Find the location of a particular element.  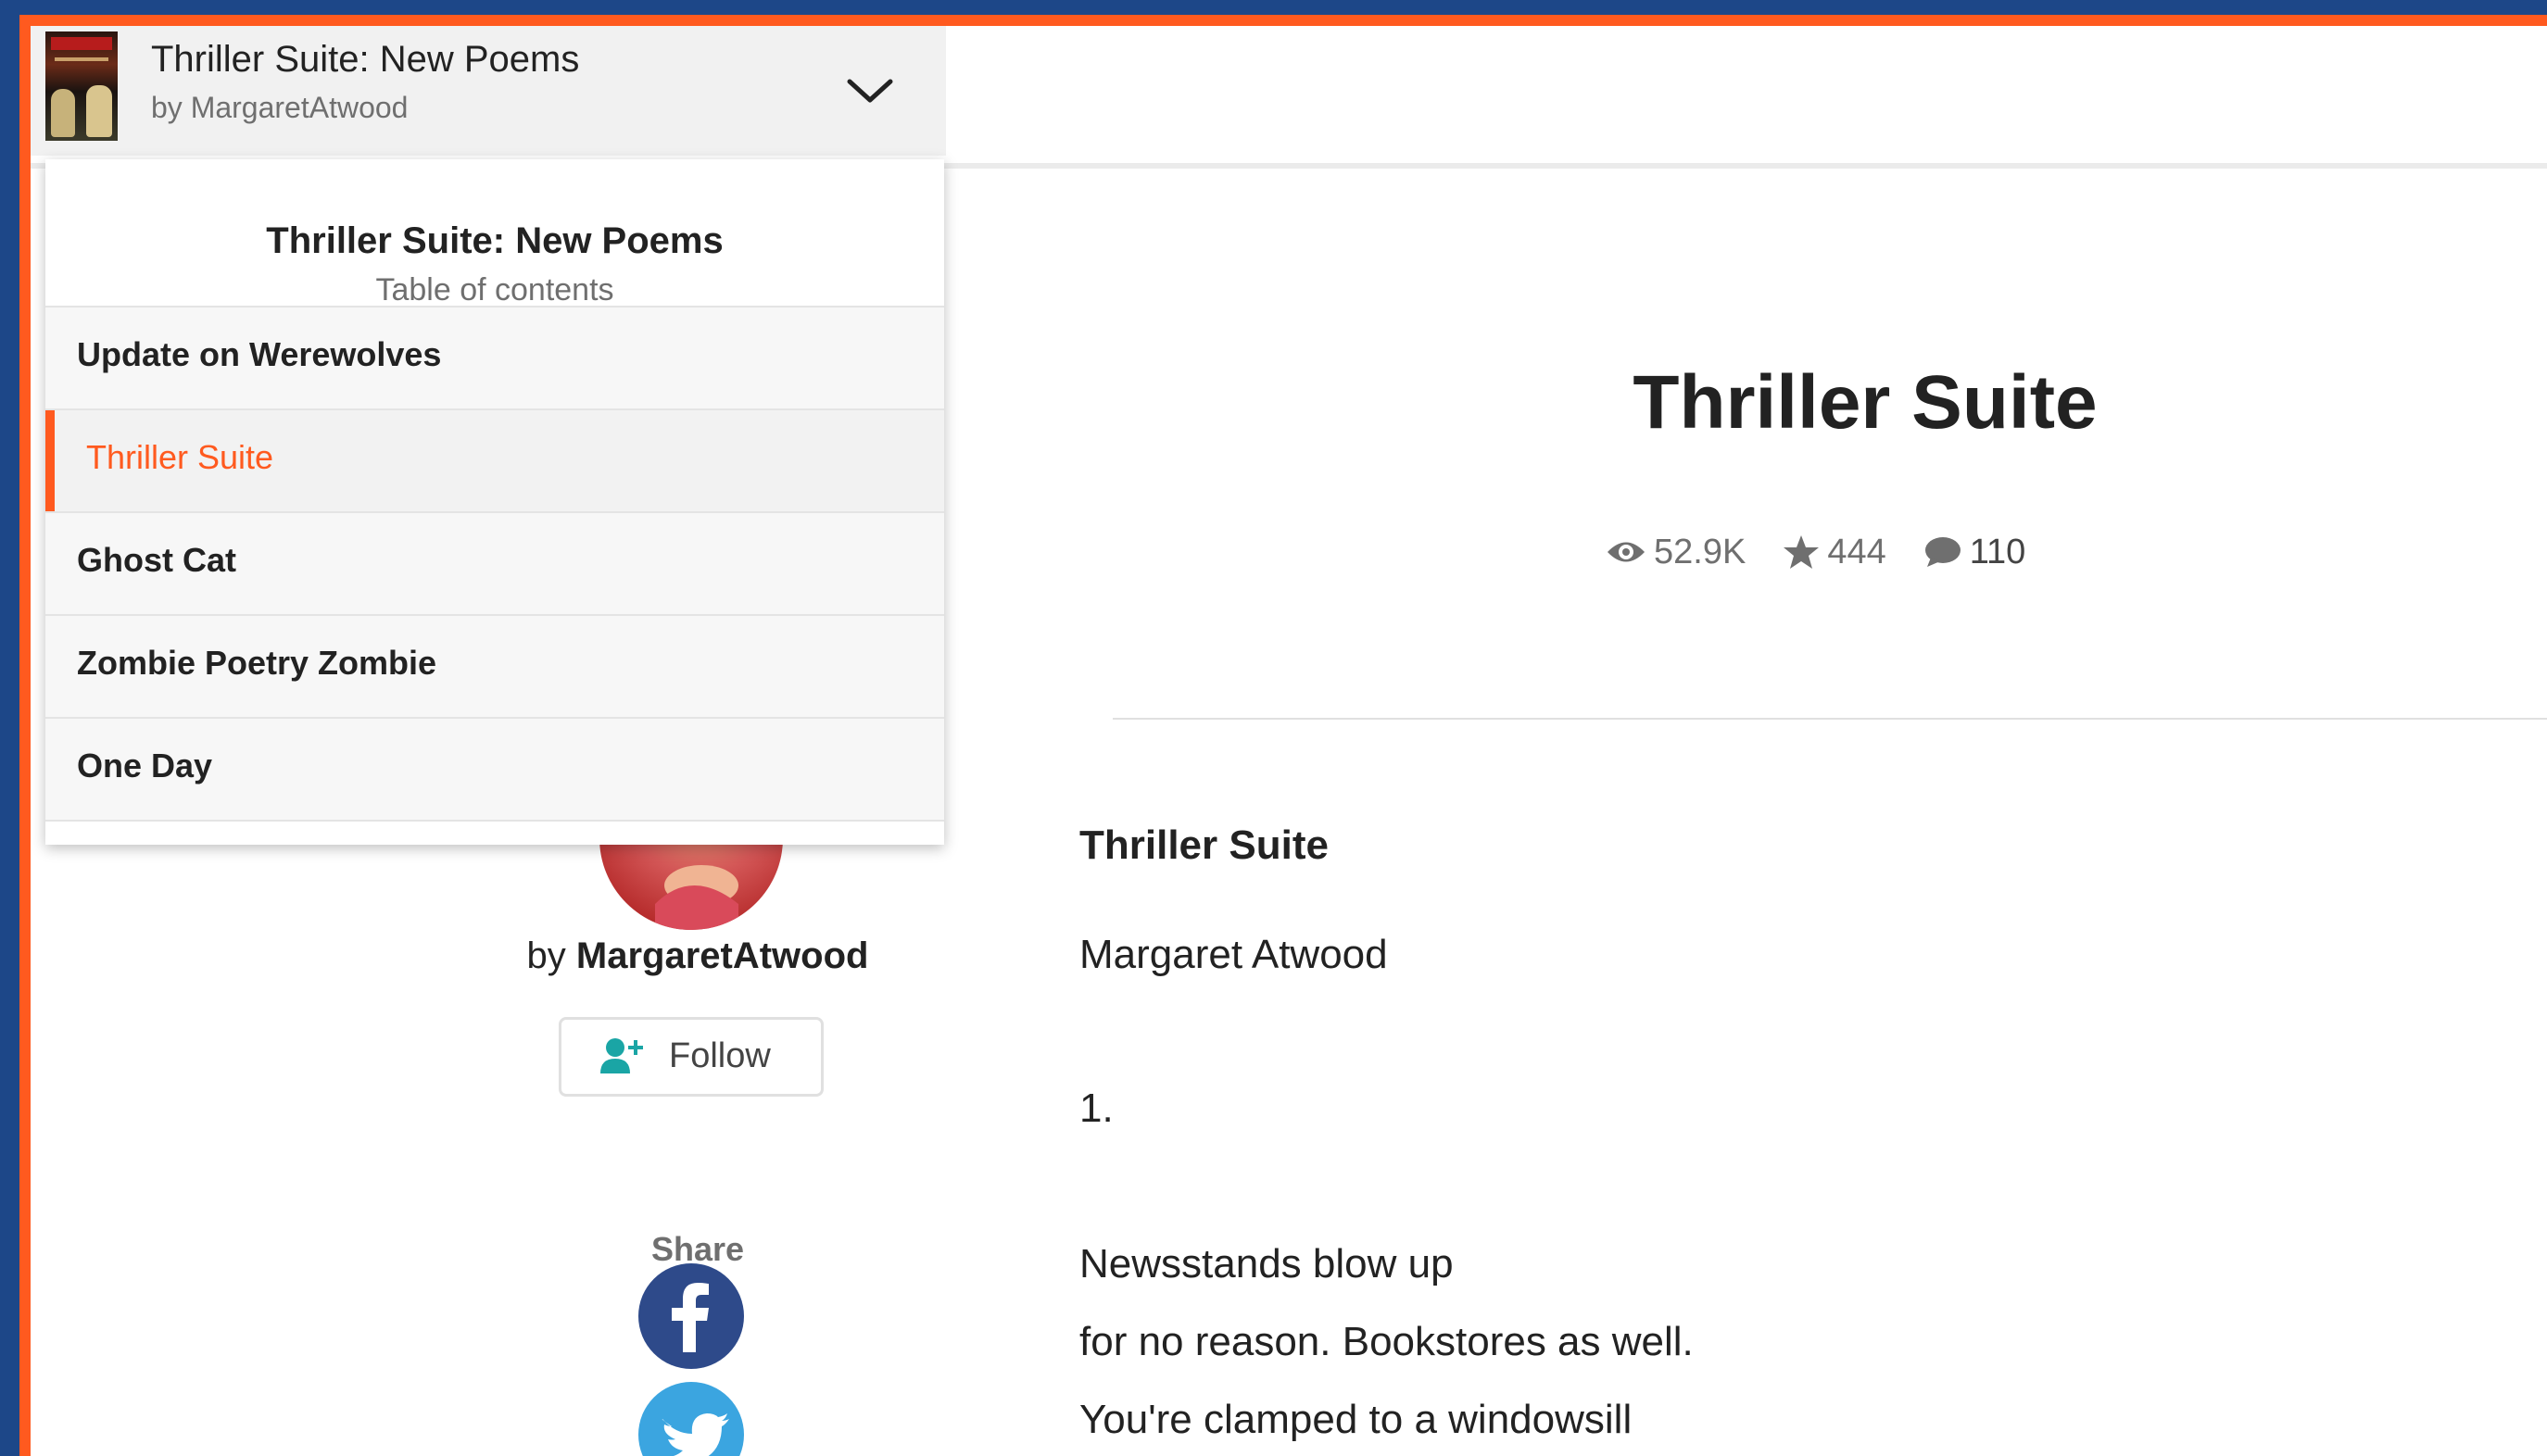

toc-subtitle: Table of contents is located at coordinates (494, 290).